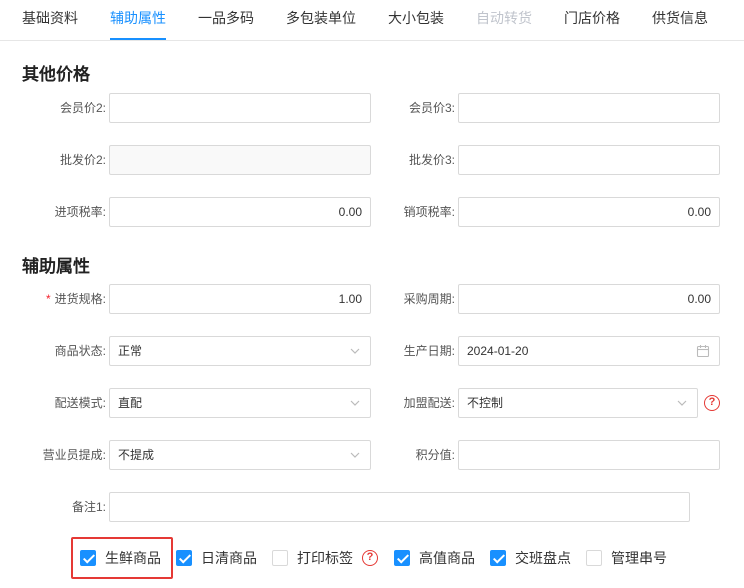  What do you see at coordinates (589, 160) in the screenshot?
I see `wholesale-price3-input` at bounding box center [589, 160].